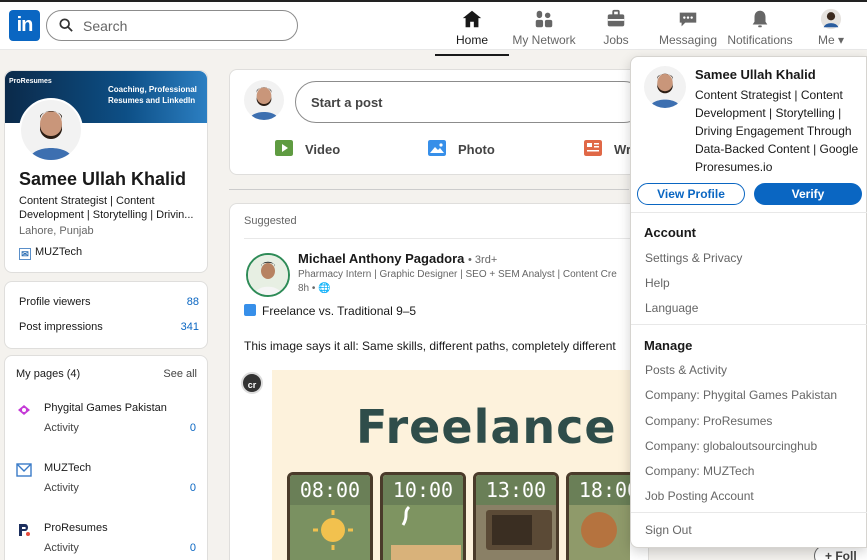 This screenshot has height=560, width=867. Describe the element at coordinates (699, 496) in the screenshot. I see `job-posting-account-link: Job Posting Account` at that location.